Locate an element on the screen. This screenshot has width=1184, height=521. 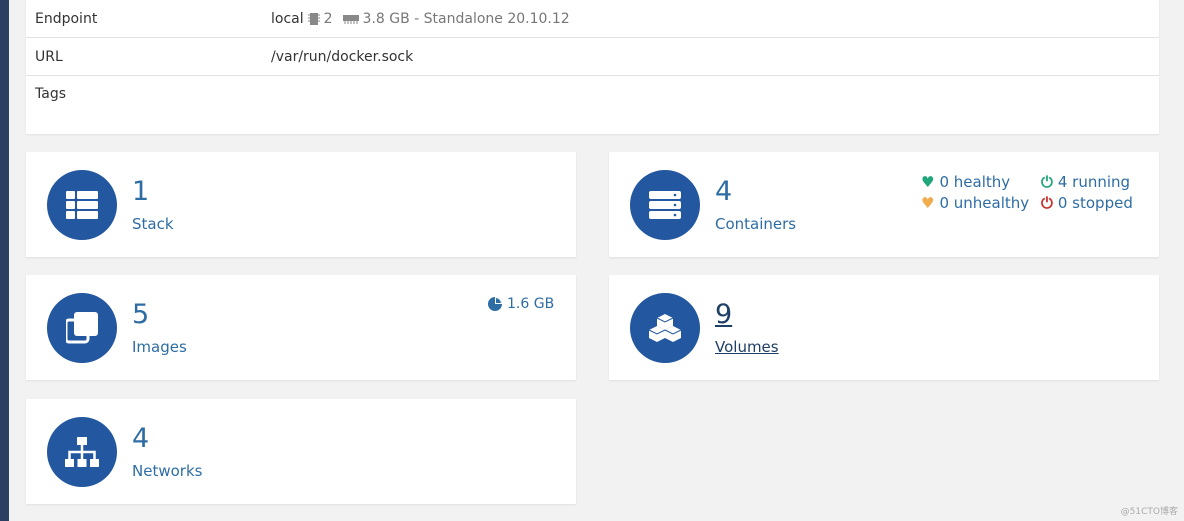
images-card: 5 Images 1.6 GB is located at coordinates (301, 327).